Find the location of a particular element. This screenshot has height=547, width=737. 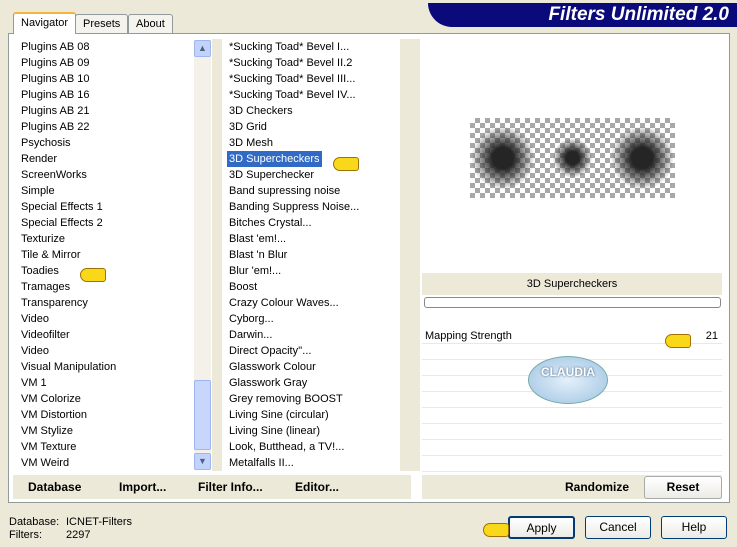

preview-image is located at coordinates (572, 158).